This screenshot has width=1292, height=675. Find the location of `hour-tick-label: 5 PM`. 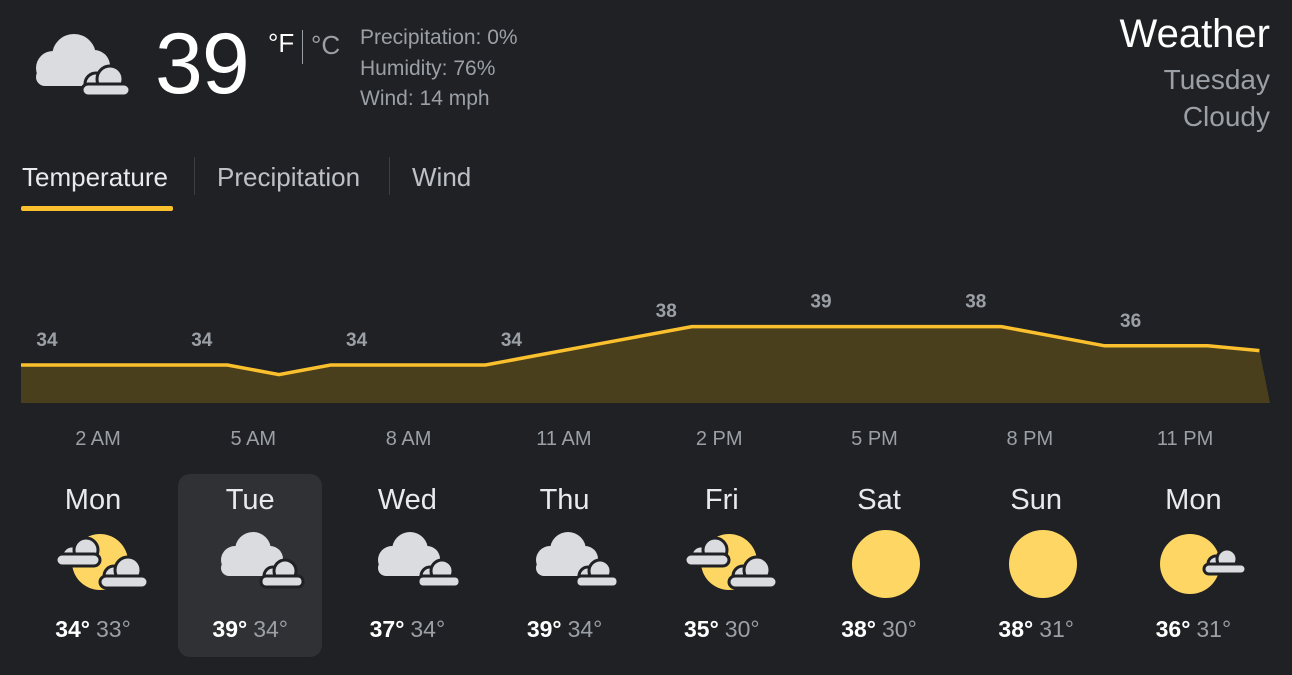

hour-tick-label: 5 PM is located at coordinates (874, 439).